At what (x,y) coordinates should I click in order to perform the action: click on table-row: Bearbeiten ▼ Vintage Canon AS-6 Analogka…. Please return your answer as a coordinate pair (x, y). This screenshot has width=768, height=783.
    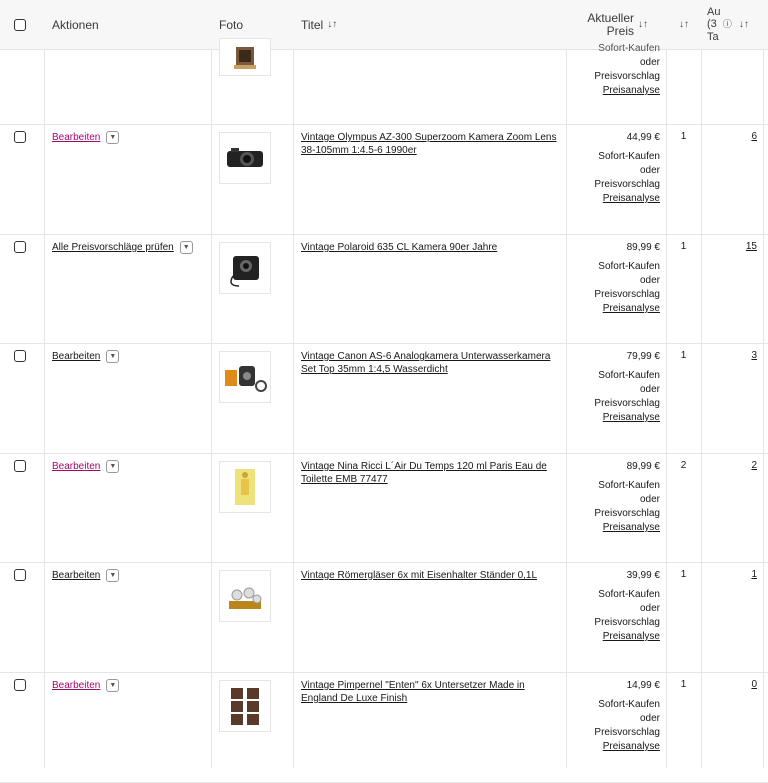
    Looking at the image, I should click on (384, 398).